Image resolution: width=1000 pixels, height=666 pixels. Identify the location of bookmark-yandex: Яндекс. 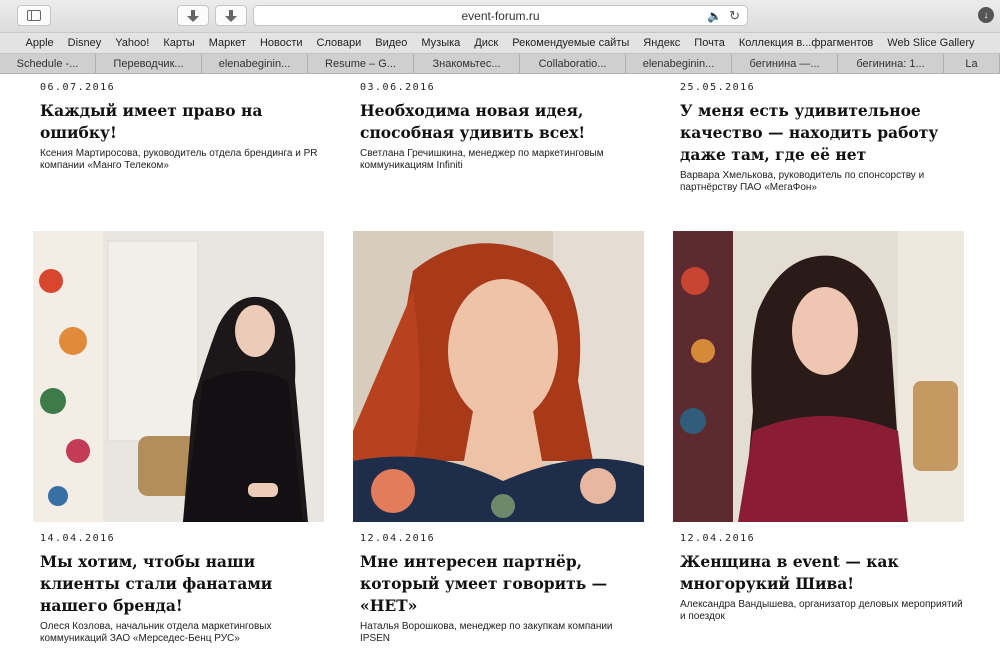
(661, 43).